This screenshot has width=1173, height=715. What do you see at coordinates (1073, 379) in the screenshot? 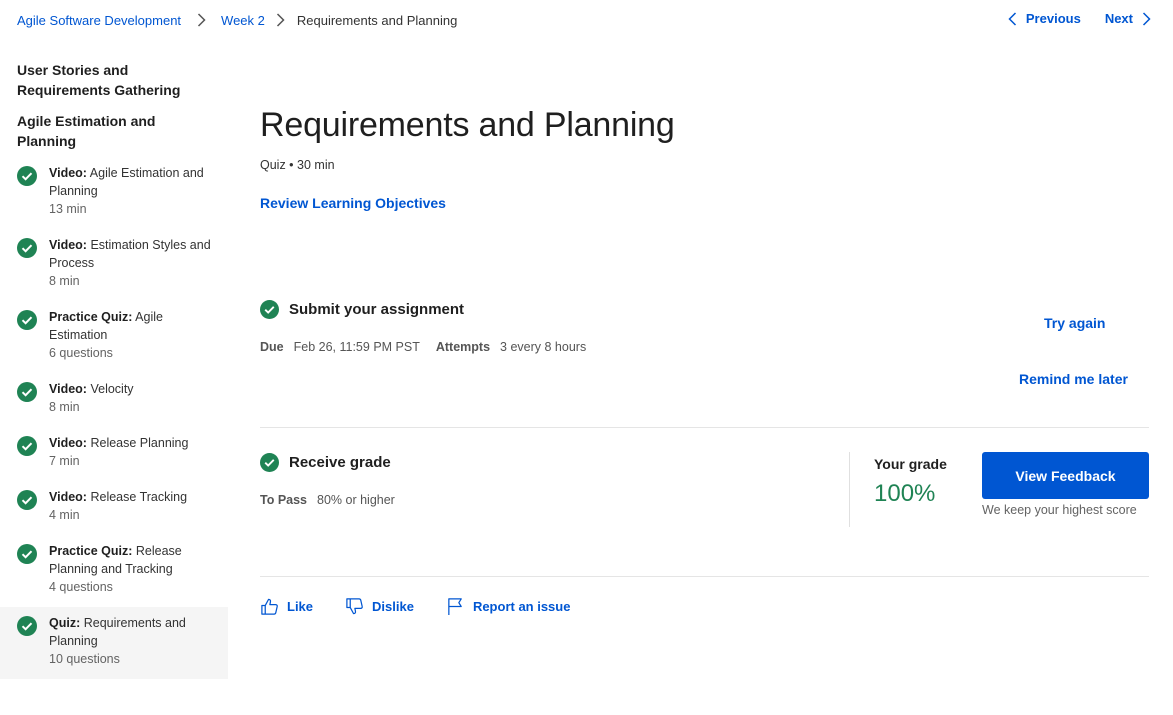
I see `remind-me-later-link: Remind me later` at bounding box center [1073, 379].